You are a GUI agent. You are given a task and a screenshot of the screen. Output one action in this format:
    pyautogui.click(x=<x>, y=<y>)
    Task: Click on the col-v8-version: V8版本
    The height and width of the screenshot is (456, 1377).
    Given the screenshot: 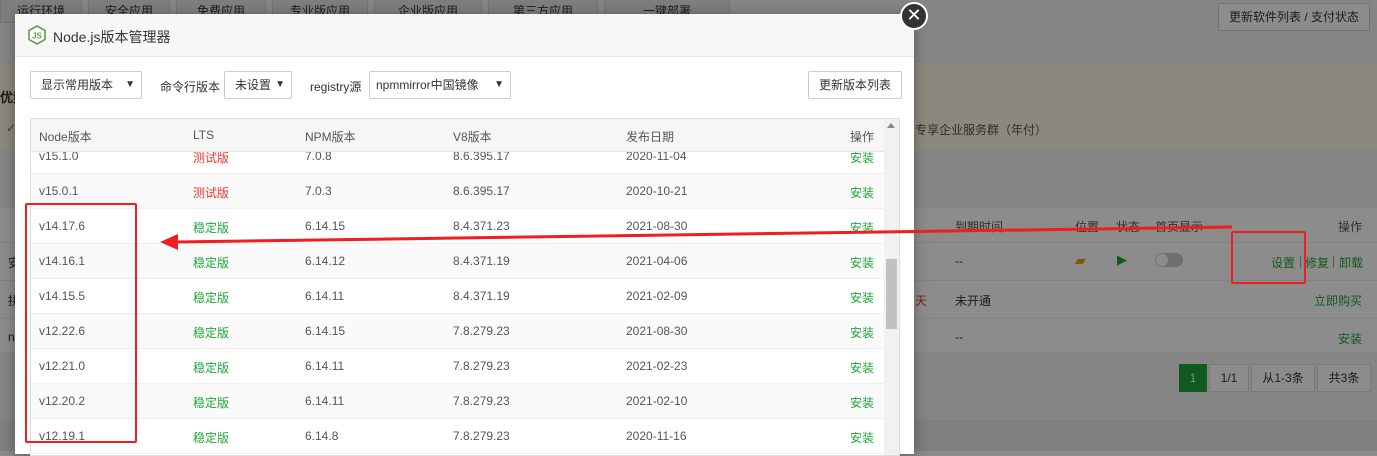 What is the action you would take?
    pyautogui.click(x=472, y=137)
    